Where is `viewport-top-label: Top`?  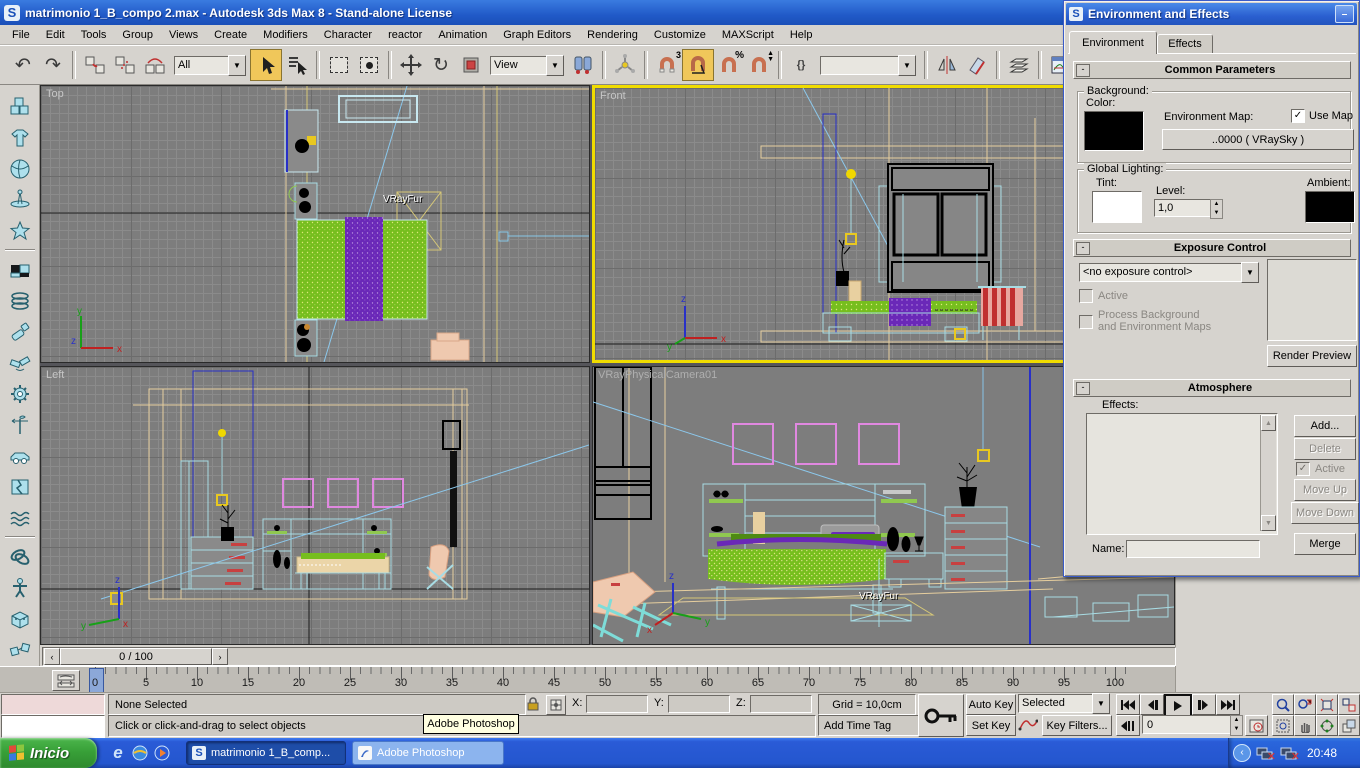
viewport-top-label: Top is located at coordinates (55, 94).